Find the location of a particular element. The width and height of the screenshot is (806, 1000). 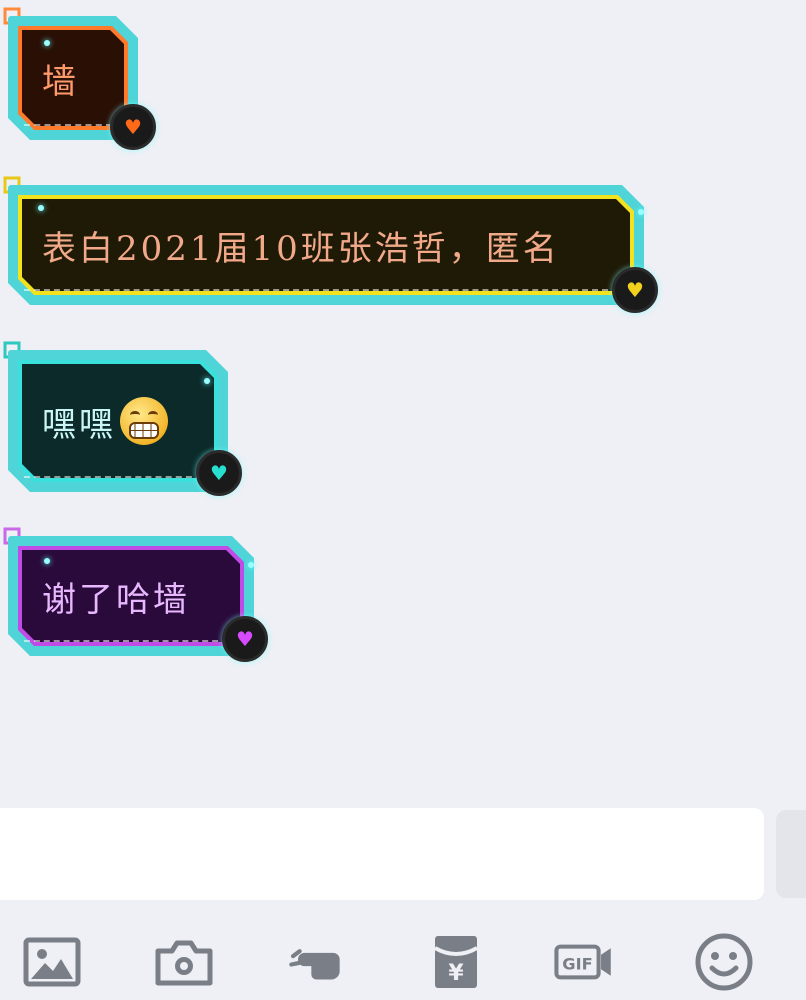

message-text: 表白2021届10班张浩哲，匿名 is located at coordinates (301, 248).